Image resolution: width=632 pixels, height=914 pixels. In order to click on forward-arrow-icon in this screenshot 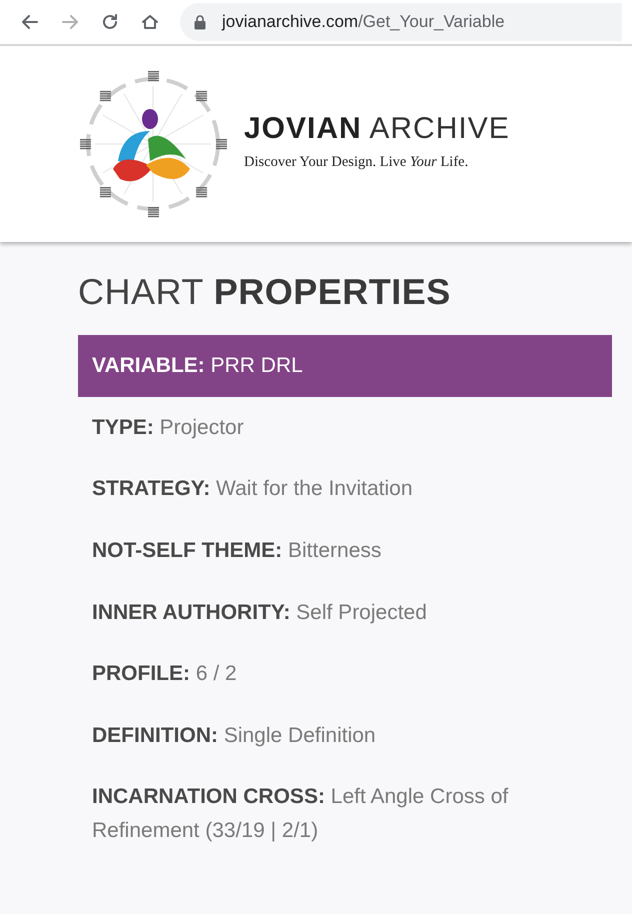, I will do `click(70, 22)`.